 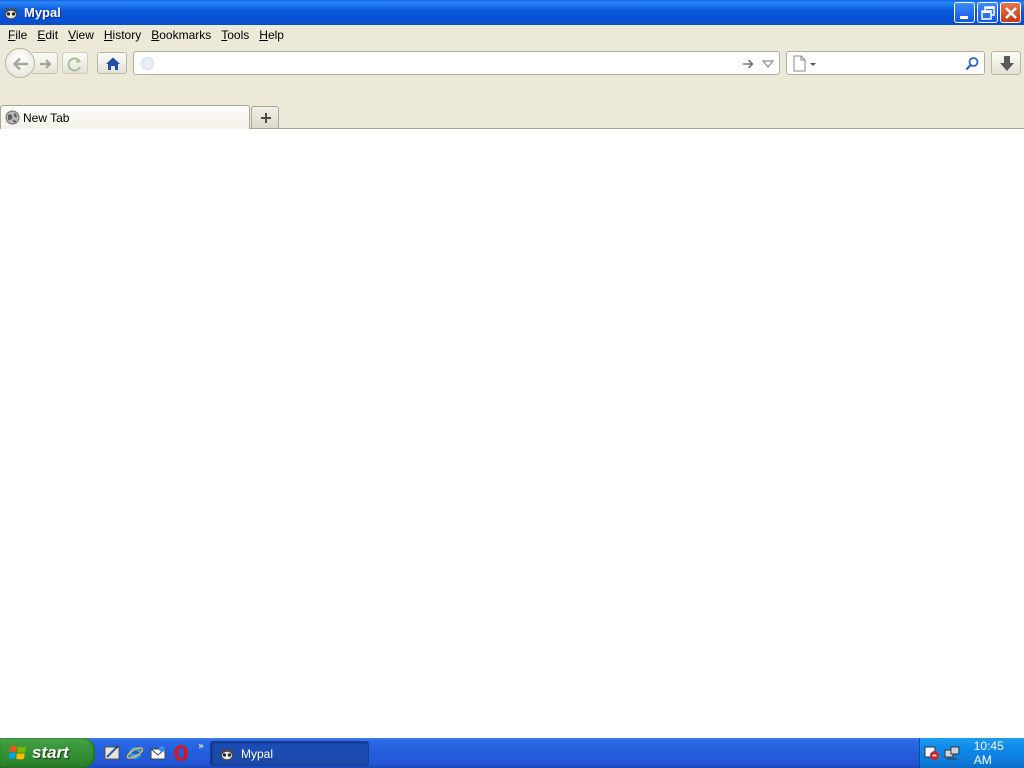 I want to click on restore-icon, so click(x=988, y=13).